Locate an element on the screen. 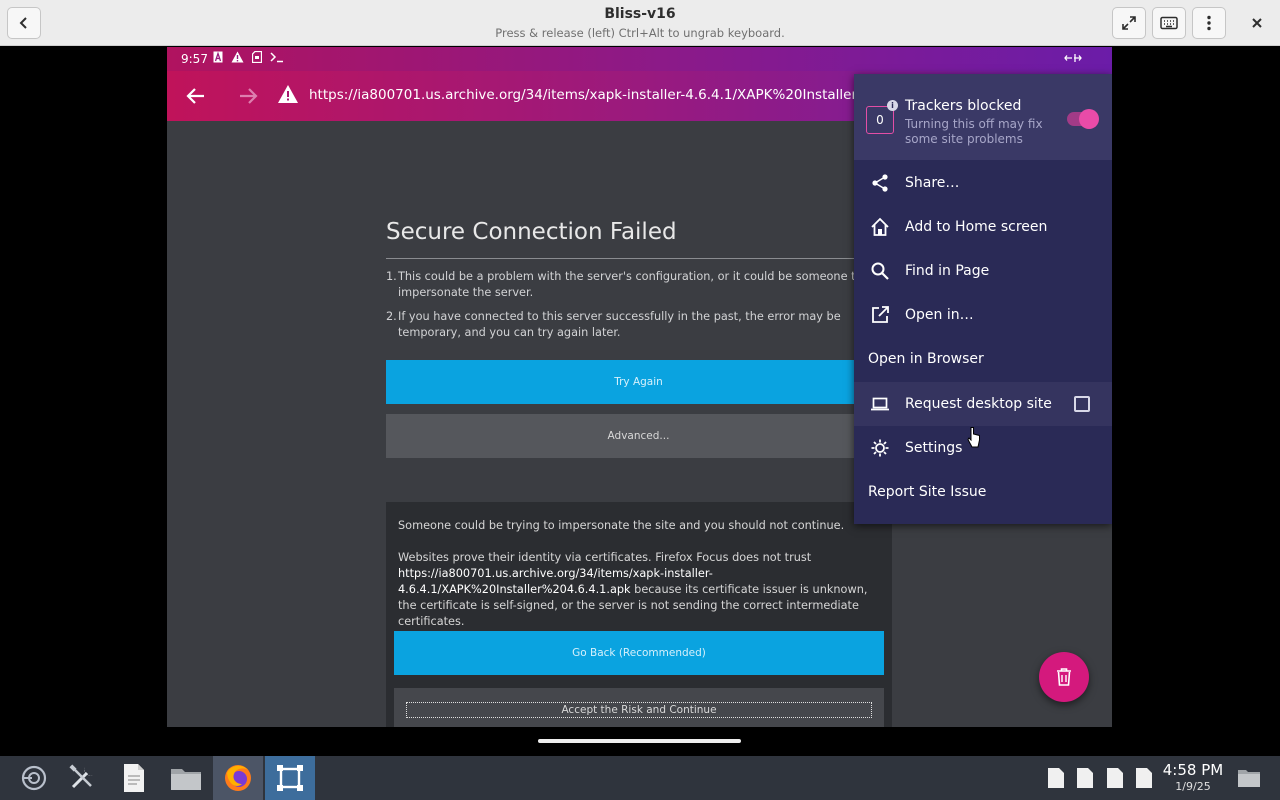 The height and width of the screenshot is (800, 1280). browser-back-button is located at coordinates (196, 96).